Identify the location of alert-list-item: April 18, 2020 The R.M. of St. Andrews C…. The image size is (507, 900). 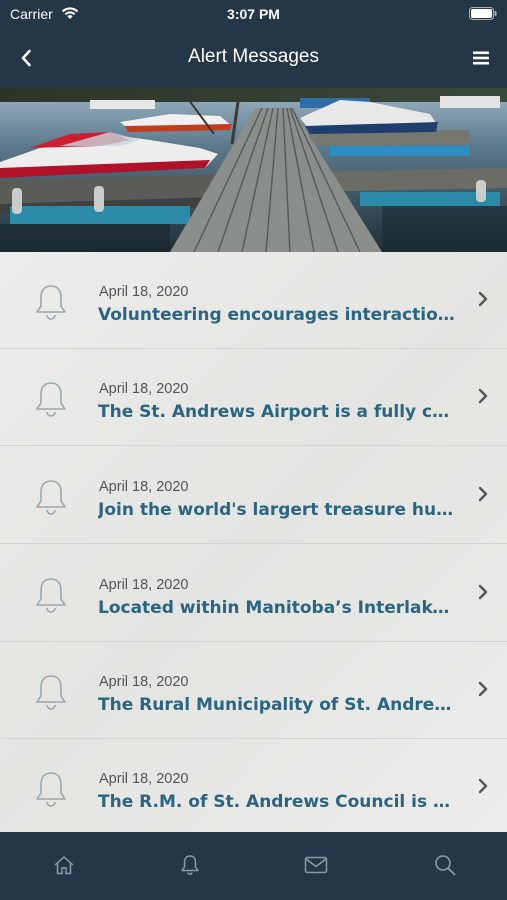
(253, 785).